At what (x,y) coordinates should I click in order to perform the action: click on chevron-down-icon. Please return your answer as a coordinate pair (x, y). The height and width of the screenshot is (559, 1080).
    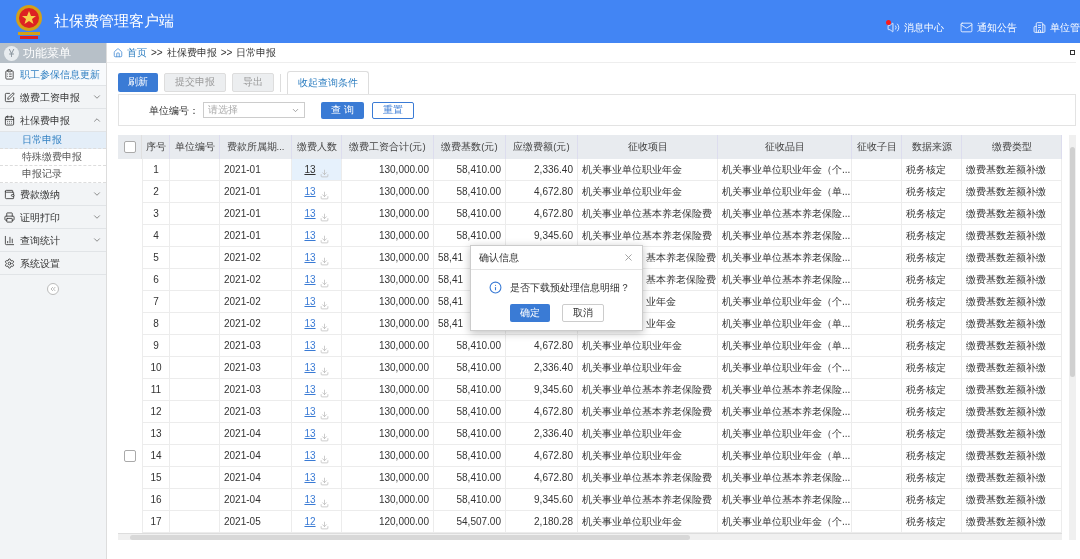
    Looking at the image, I should click on (97, 194).